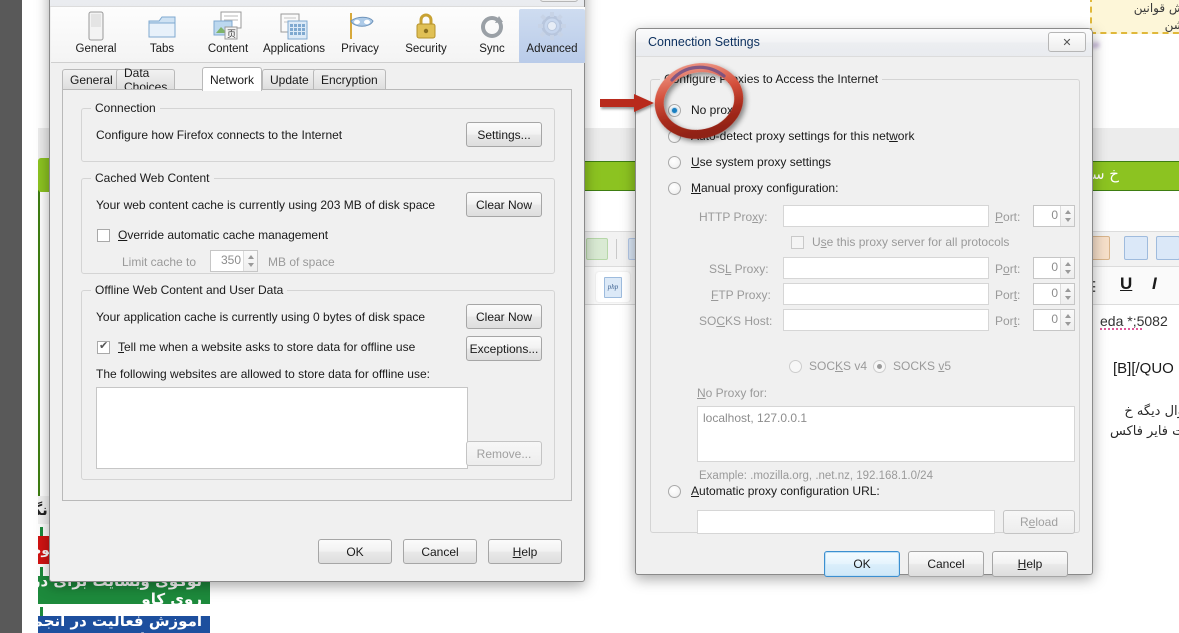 The image size is (1179, 633). What do you see at coordinates (1054, 268) in the screenshot?
I see `ssl-port-stepper: 0` at bounding box center [1054, 268].